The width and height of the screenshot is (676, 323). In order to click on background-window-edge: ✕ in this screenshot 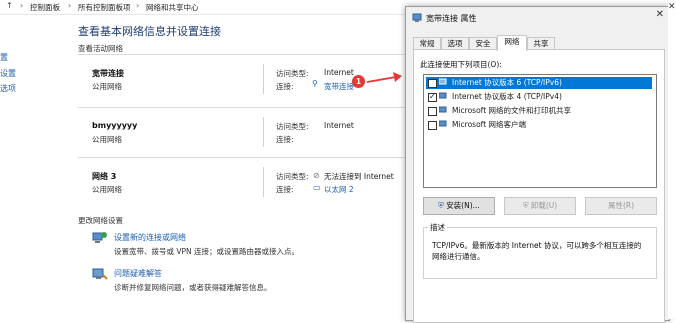, I will do `click(672, 159)`.